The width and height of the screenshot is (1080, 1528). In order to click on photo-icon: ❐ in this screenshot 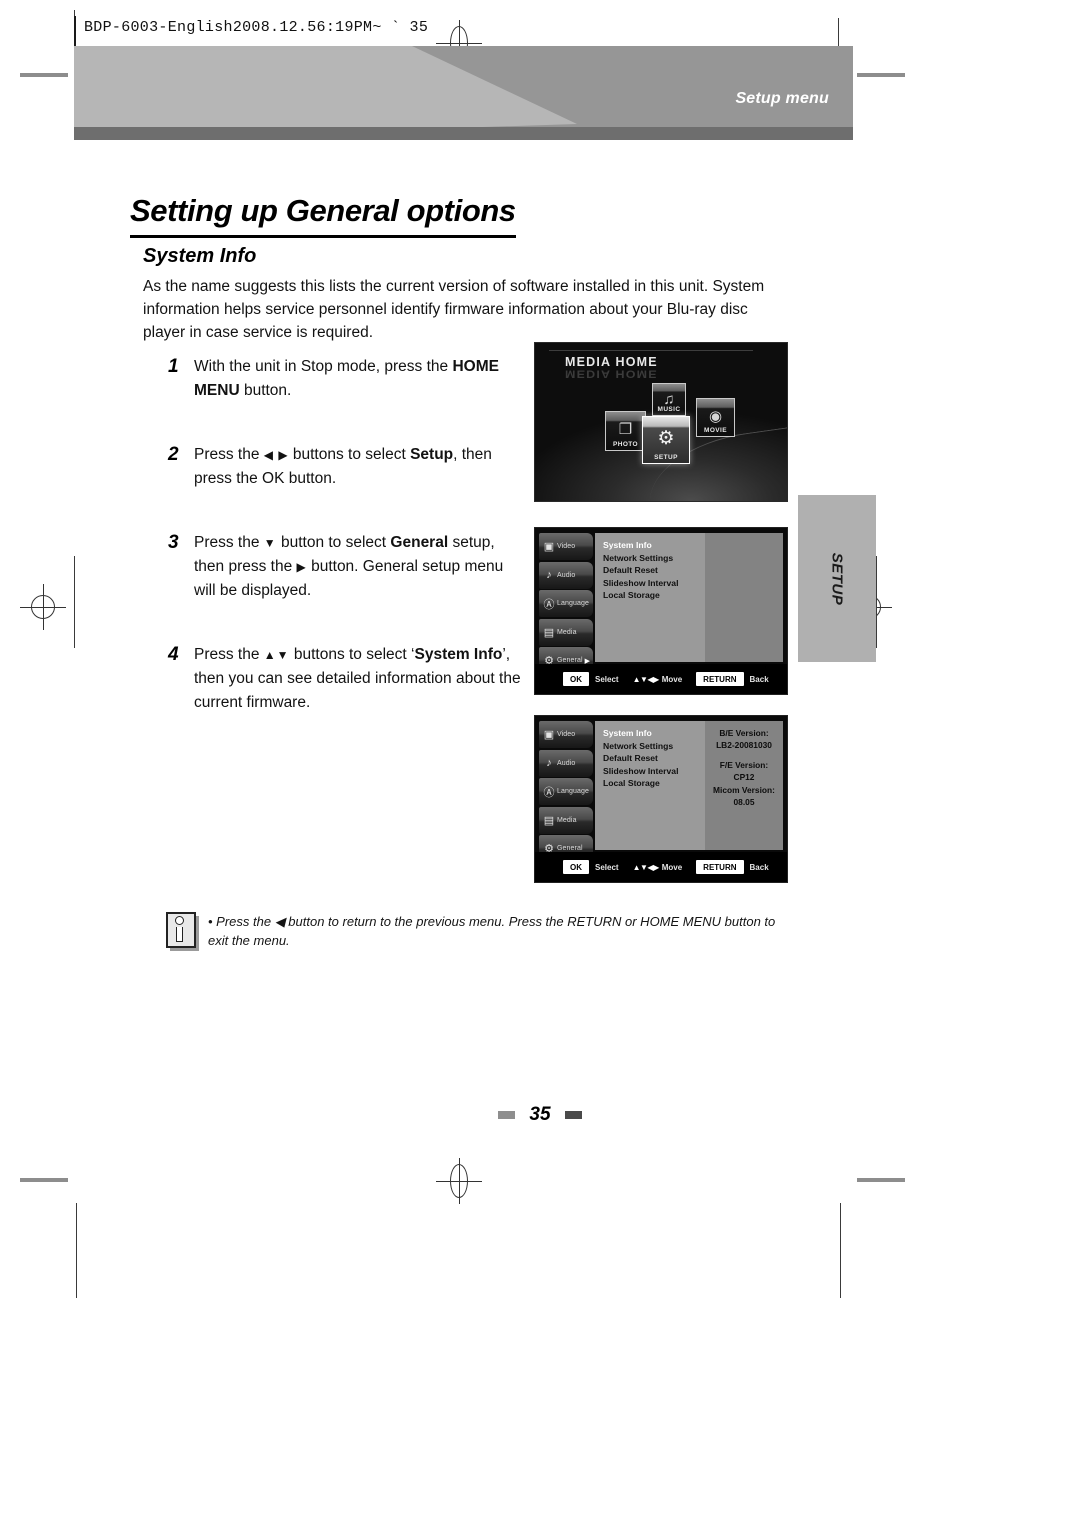, I will do `click(625, 429)`.